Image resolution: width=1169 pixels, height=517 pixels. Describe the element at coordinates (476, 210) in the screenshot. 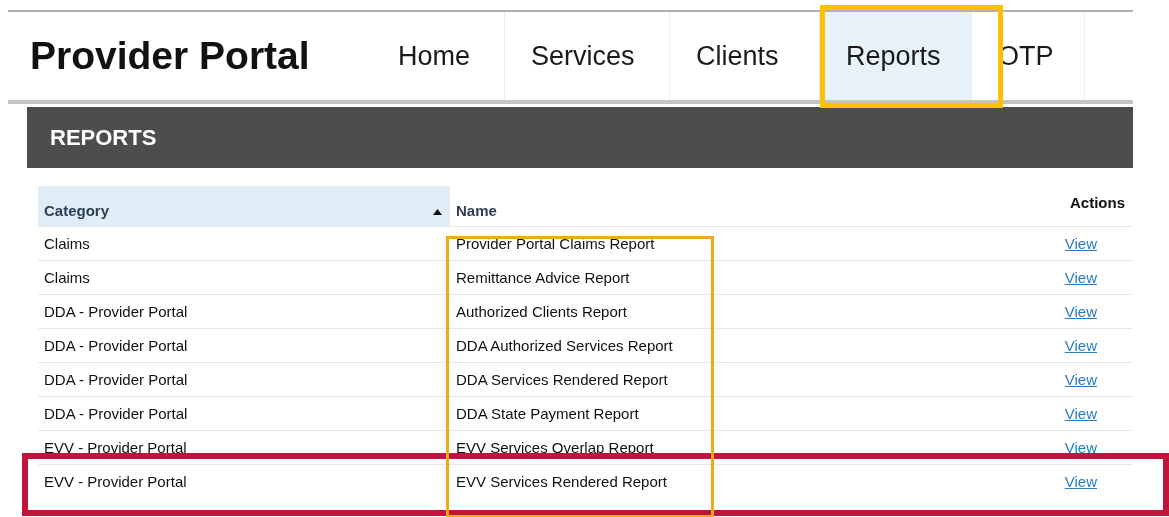

I see `column-label: Name` at that location.